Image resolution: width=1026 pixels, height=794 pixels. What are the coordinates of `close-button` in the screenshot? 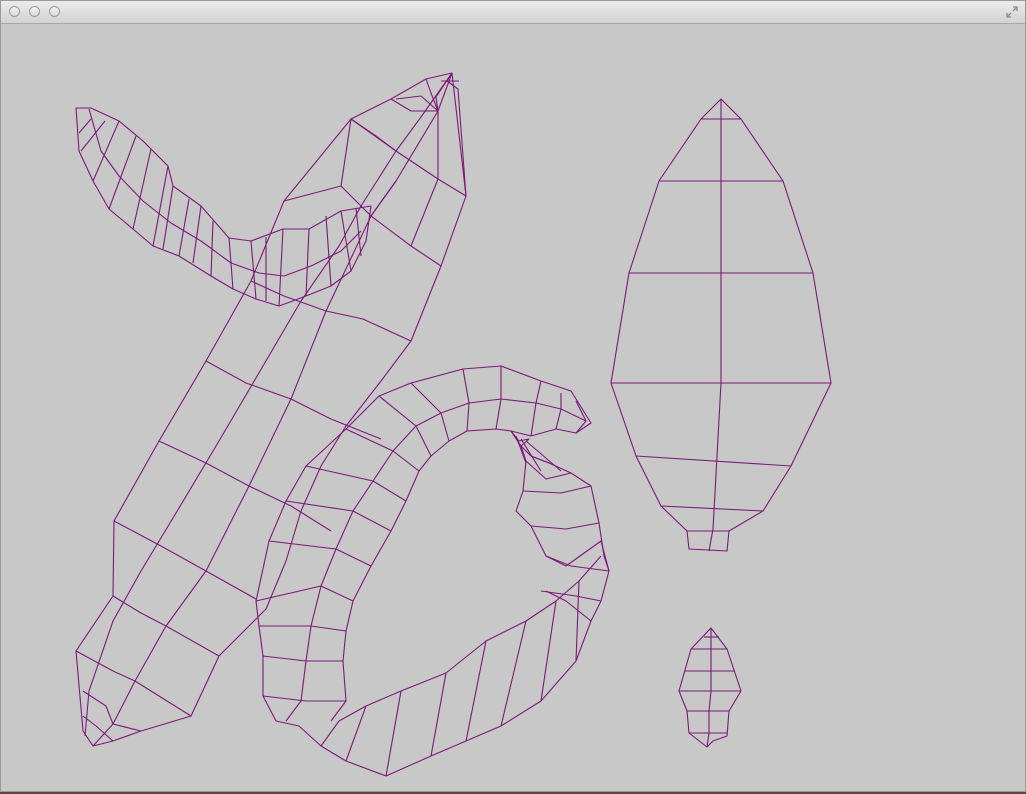 It's located at (14, 11).